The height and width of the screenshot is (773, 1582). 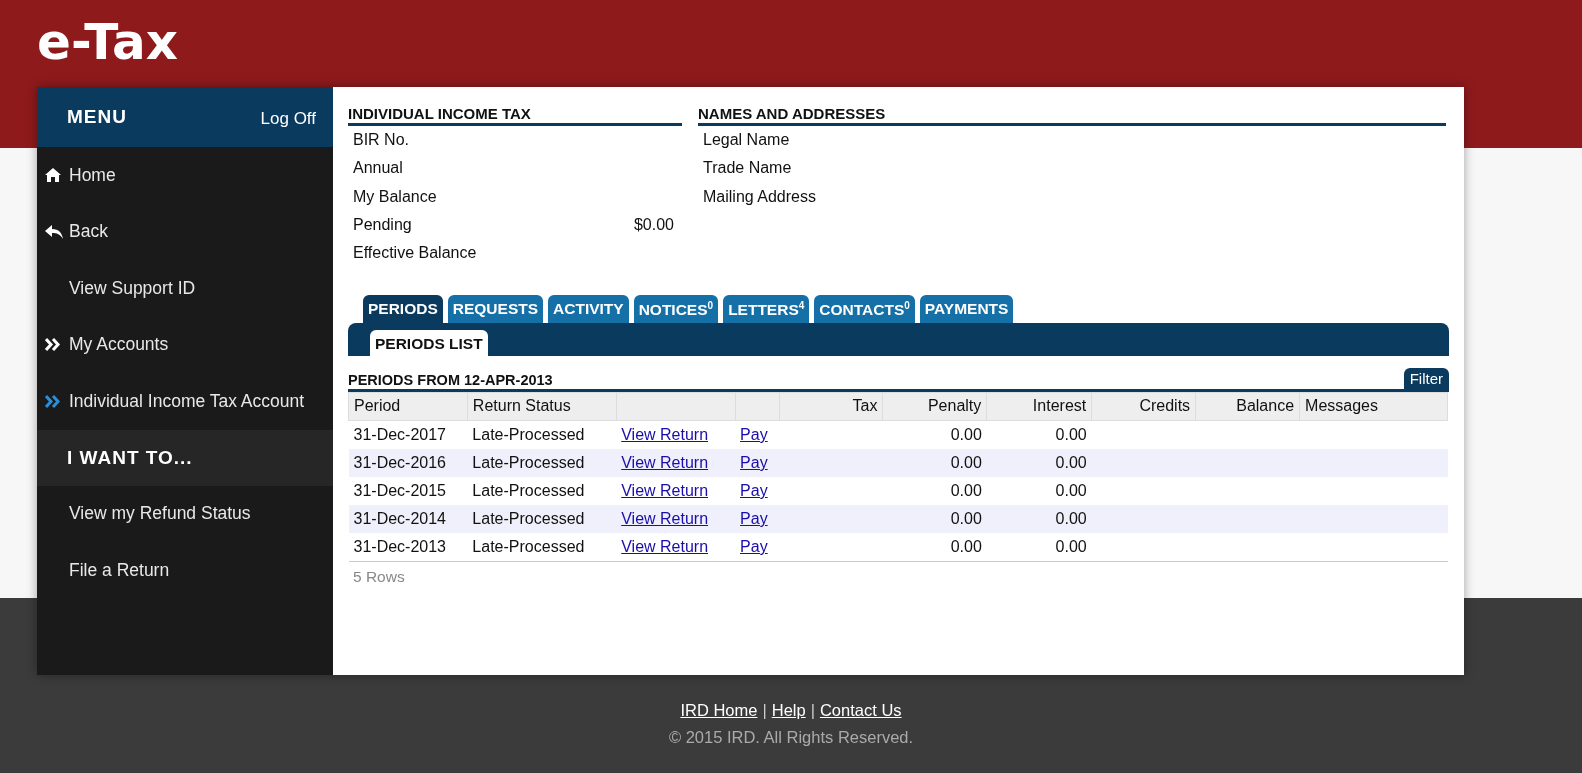 I want to click on tab: PERIODS, so click(x=403, y=309).